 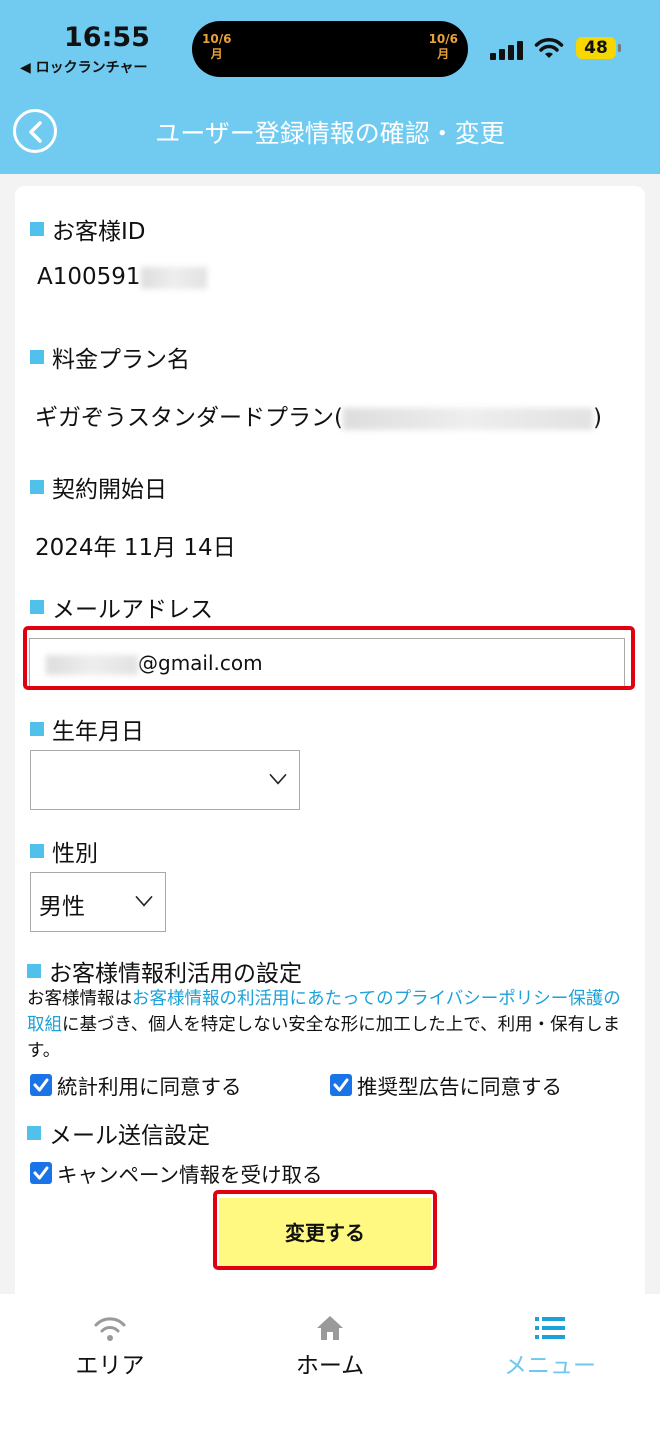 What do you see at coordinates (98, 902) in the screenshot?
I see `gender-select: 男性` at bounding box center [98, 902].